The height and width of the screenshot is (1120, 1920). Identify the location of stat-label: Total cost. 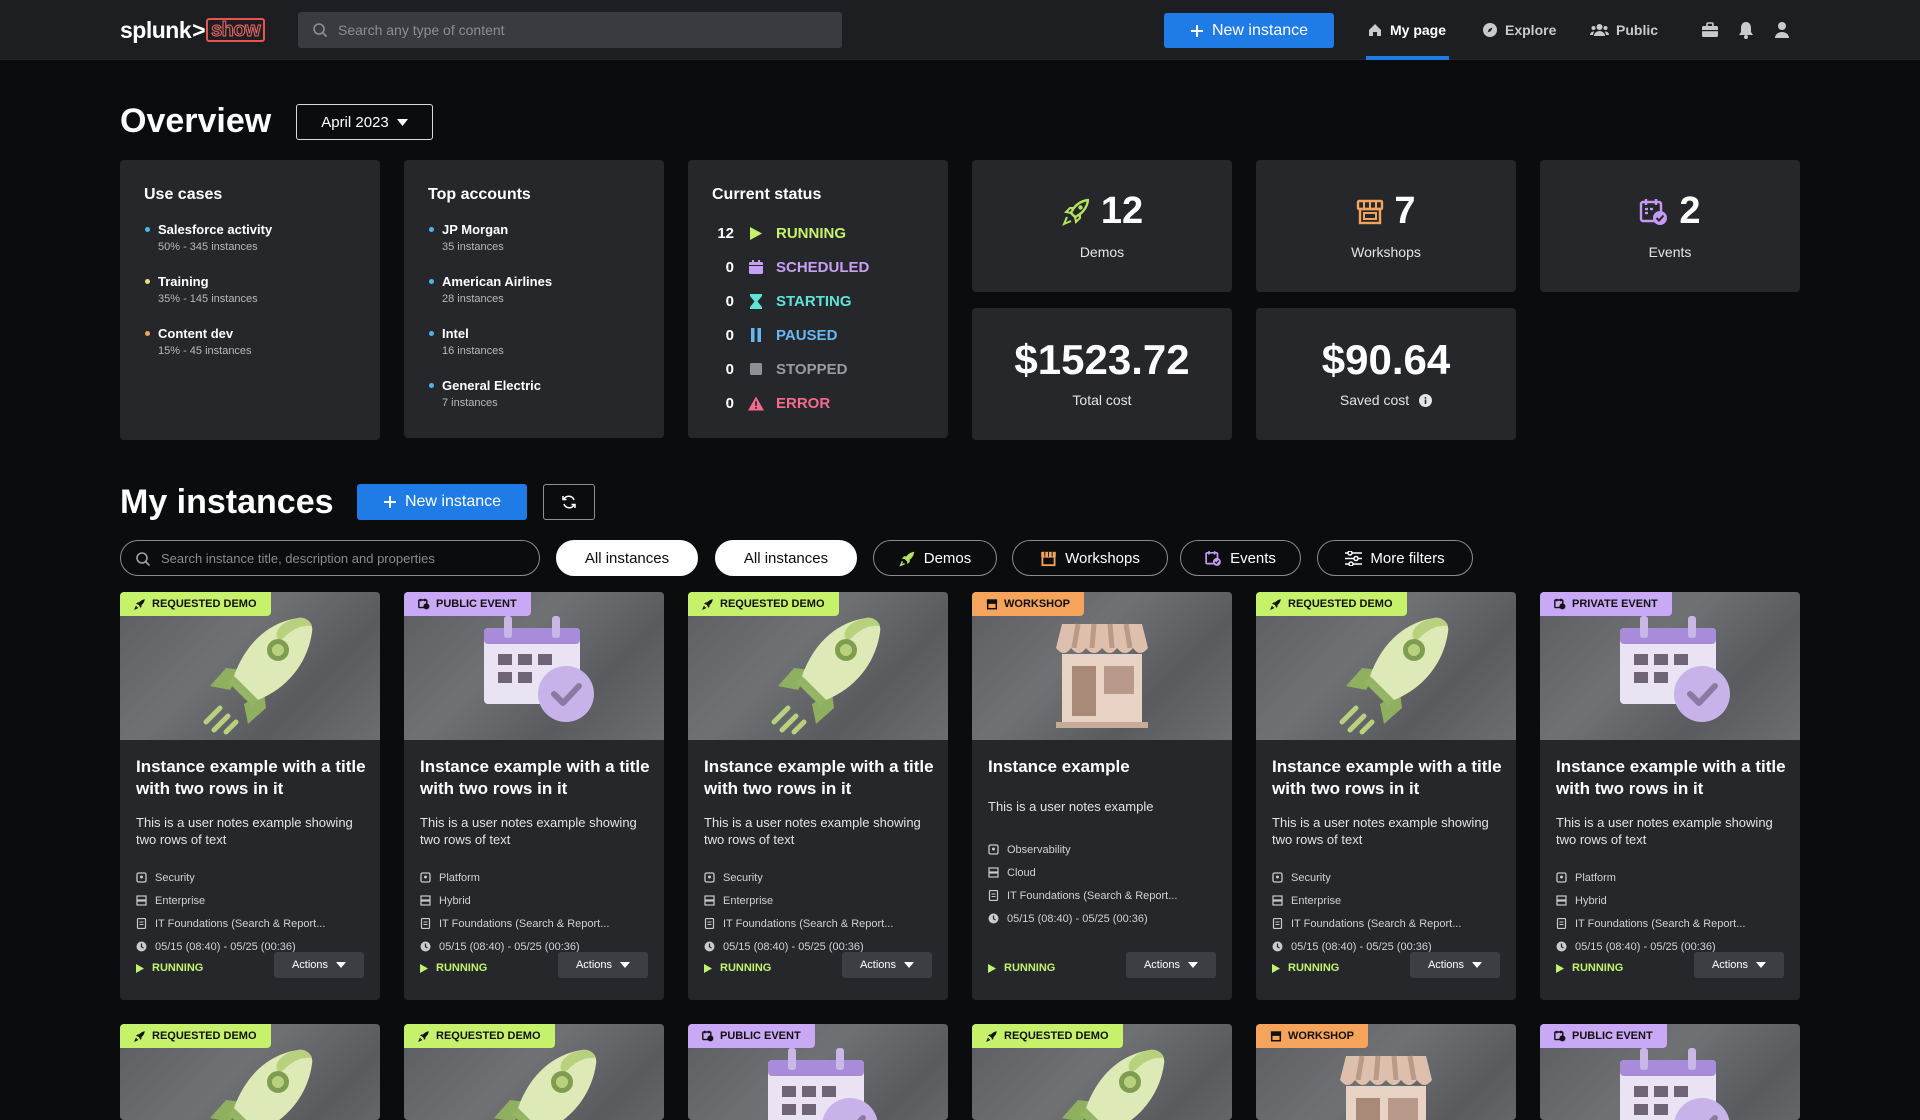
(1102, 400).